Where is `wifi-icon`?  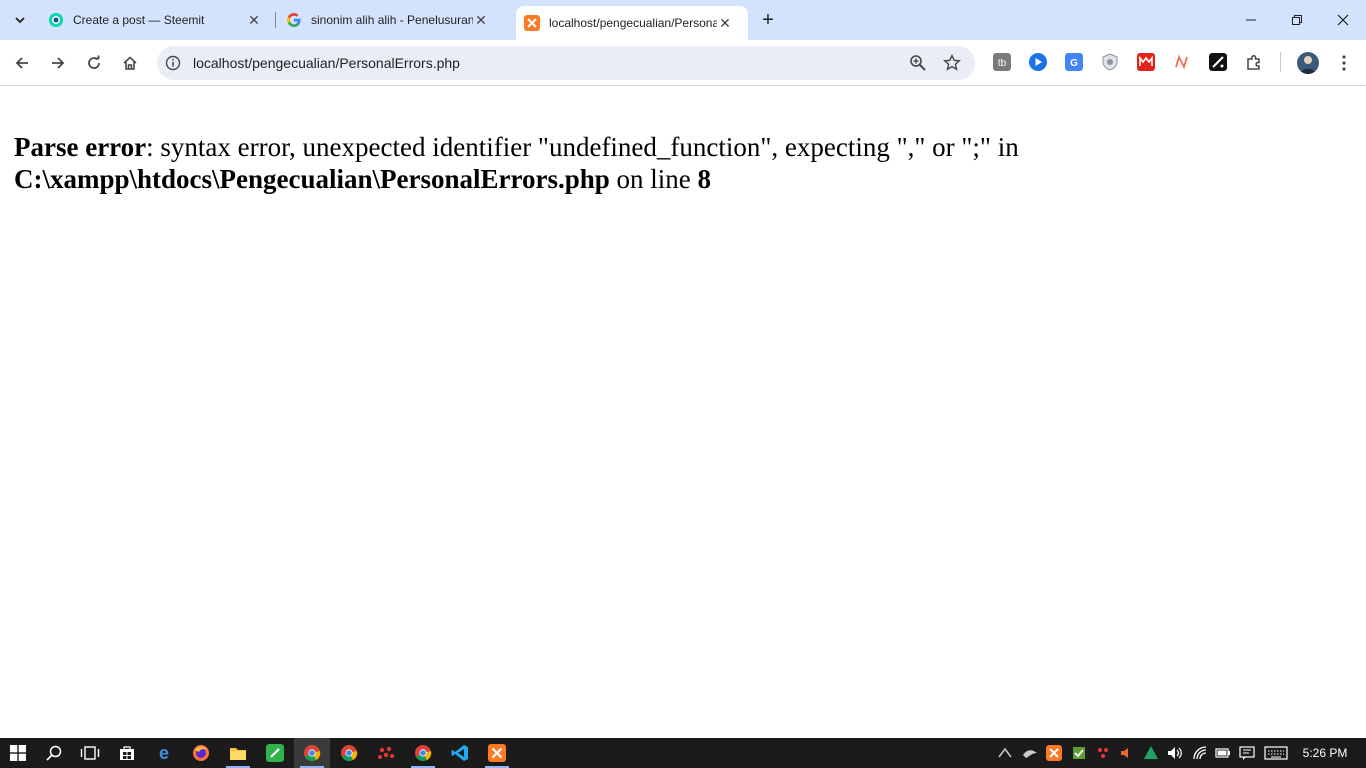 wifi-icon is located at coordinates (1200, 753).